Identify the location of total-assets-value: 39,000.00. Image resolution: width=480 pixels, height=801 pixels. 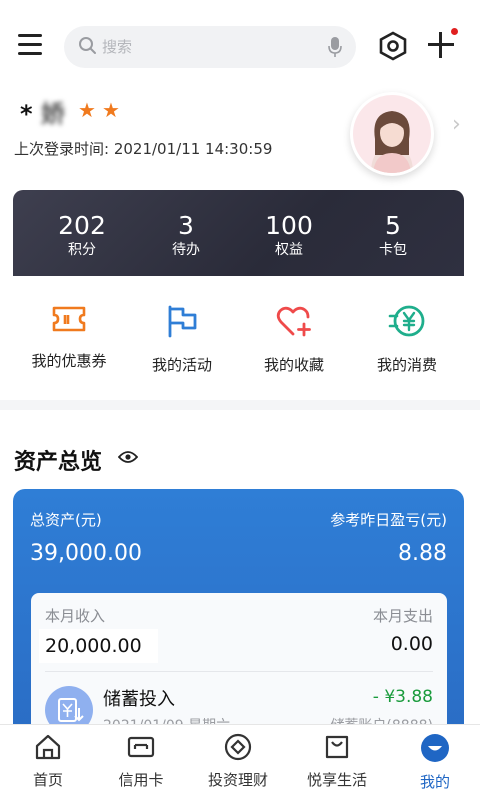
(86, 553).